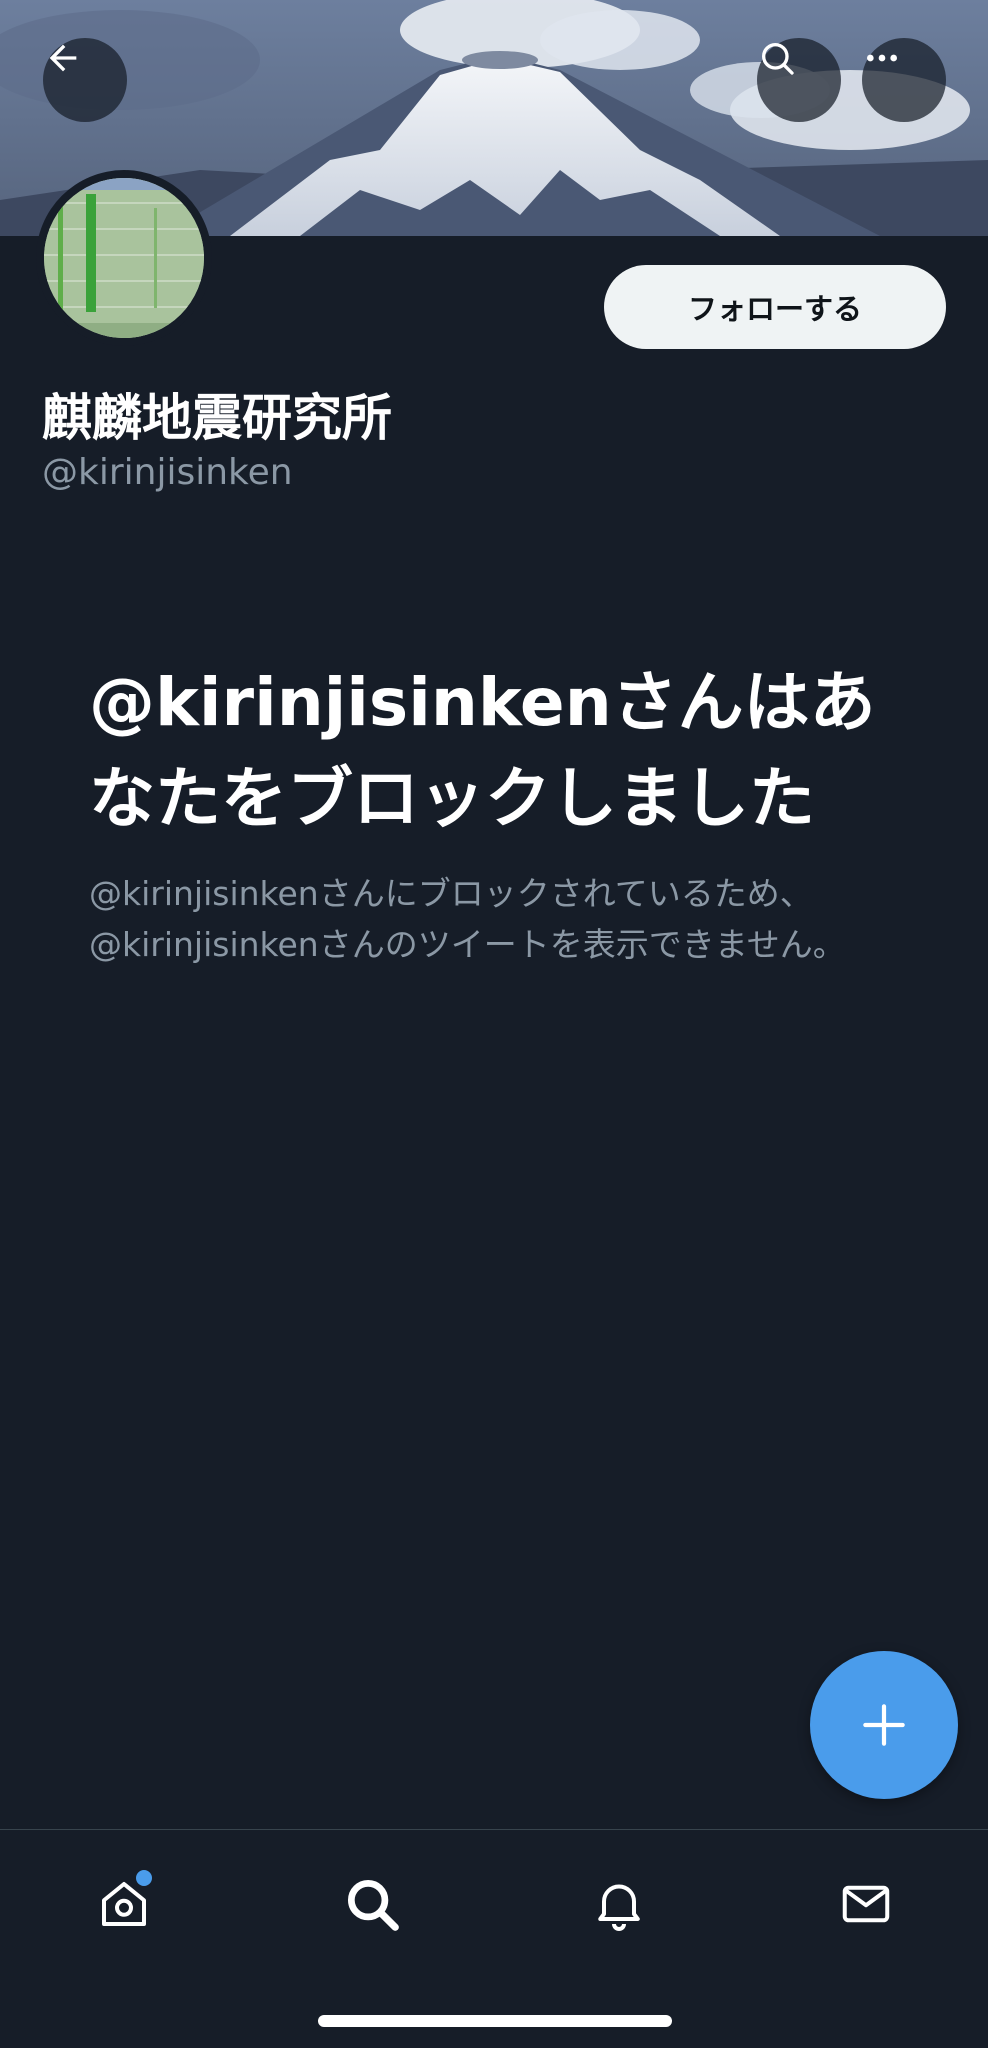 The image size is (988, 2048). I want to click on more-horizontal-icon, so click(882, 58).